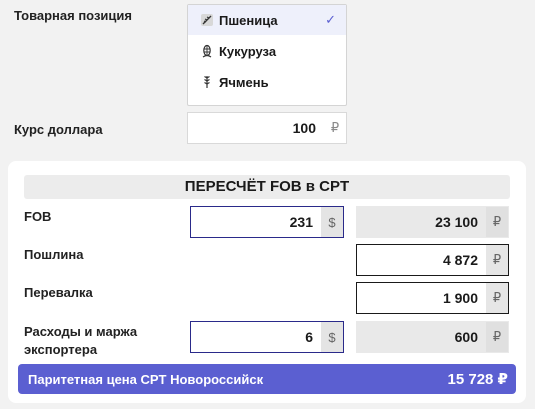 The height and width of the screenshot is (409, 535). I want to click on duty-label: Пошлина, so click(54, 254).